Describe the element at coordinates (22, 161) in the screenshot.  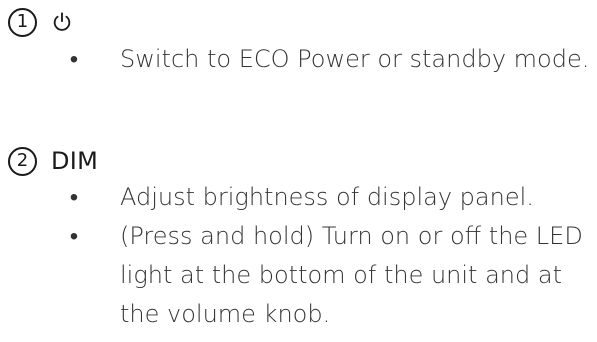
I see `number-badge: 2` at that location.